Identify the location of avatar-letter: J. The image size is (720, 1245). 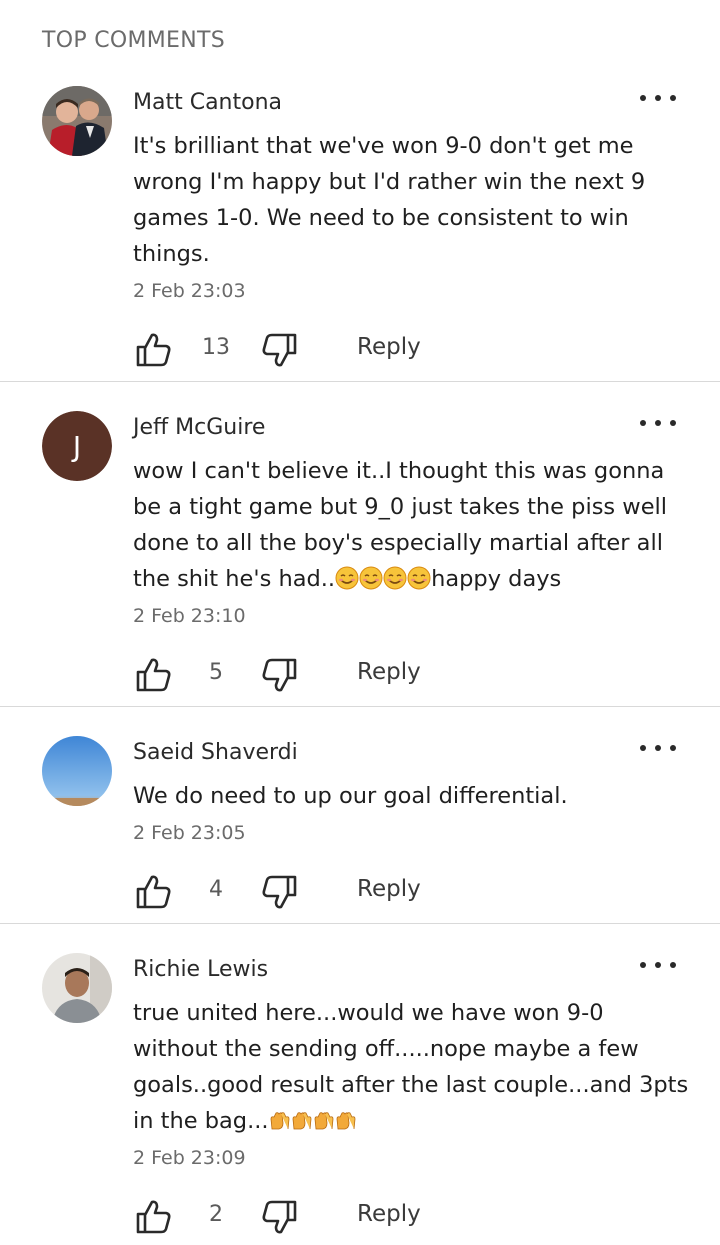
(77, 446).